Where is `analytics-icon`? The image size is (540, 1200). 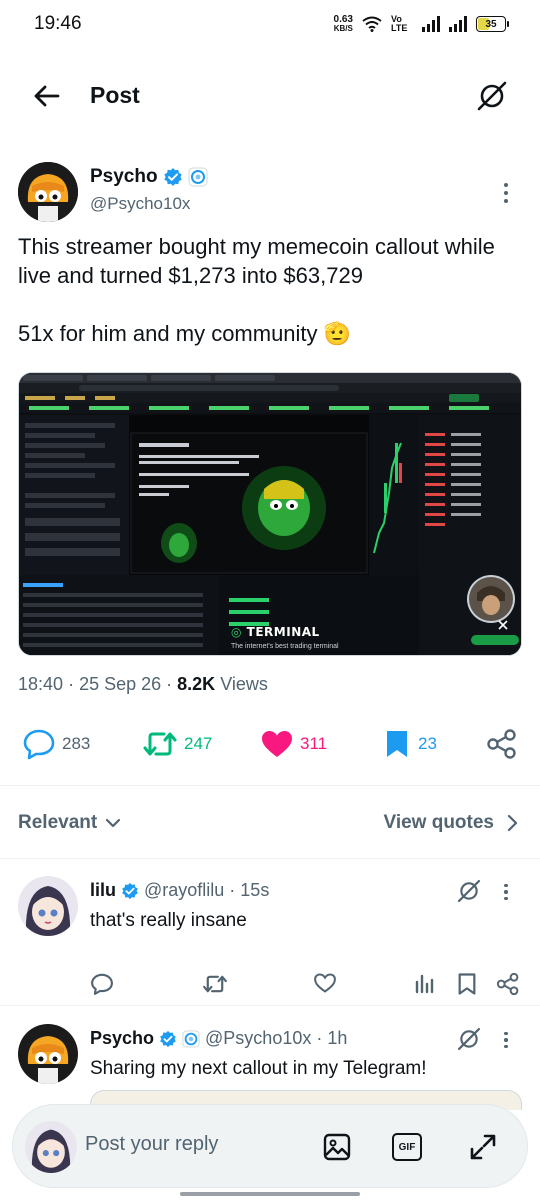
analytics-icon is located at coordinates (424, 984).